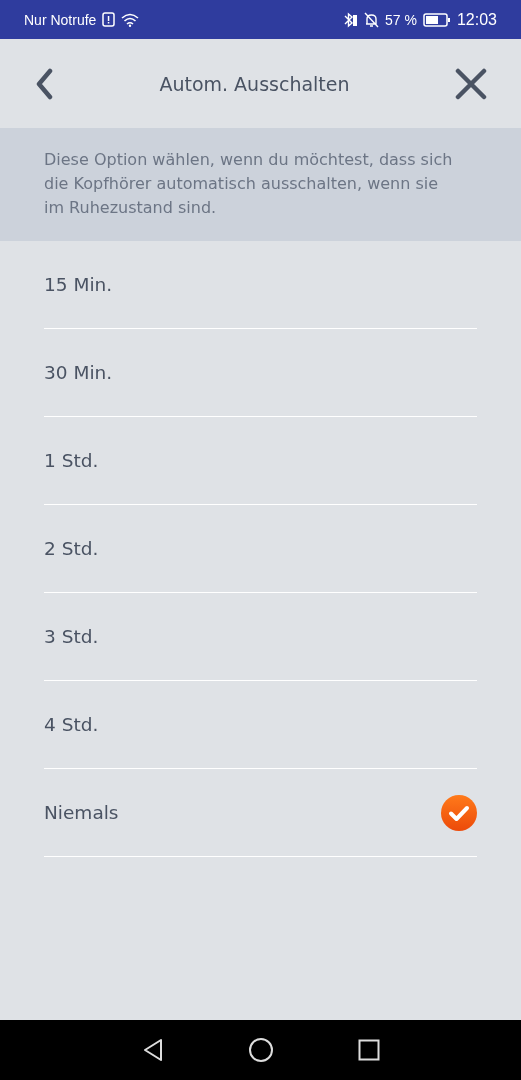 This screenshot has width=521, height=1080. Describe the element at coordinates (130, 19) in the screenshot. I see `wifi-icon` at that location.